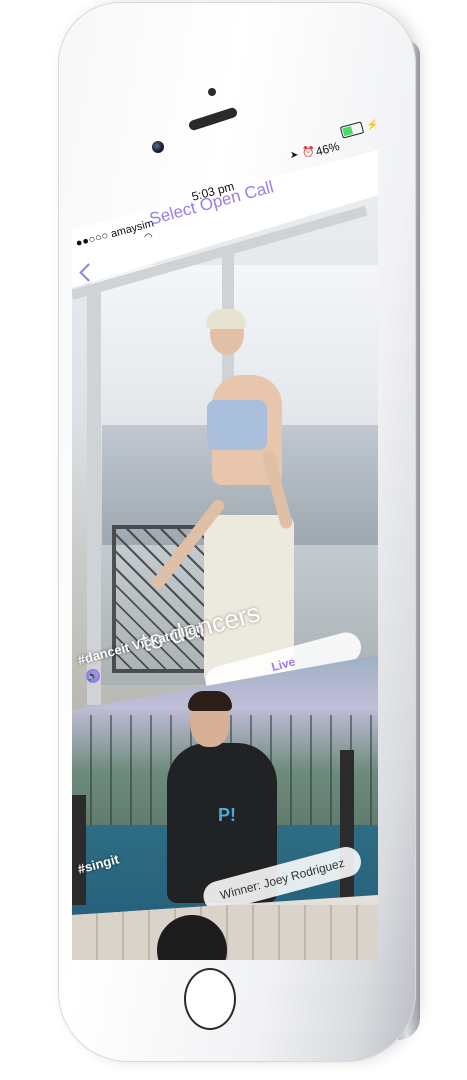 The height and width of the screenshot is (1080, 467). What do you see at coordinates (212, 92) in the screenshot?
I see `proximity-sensor` at bounding box center [212, 92].